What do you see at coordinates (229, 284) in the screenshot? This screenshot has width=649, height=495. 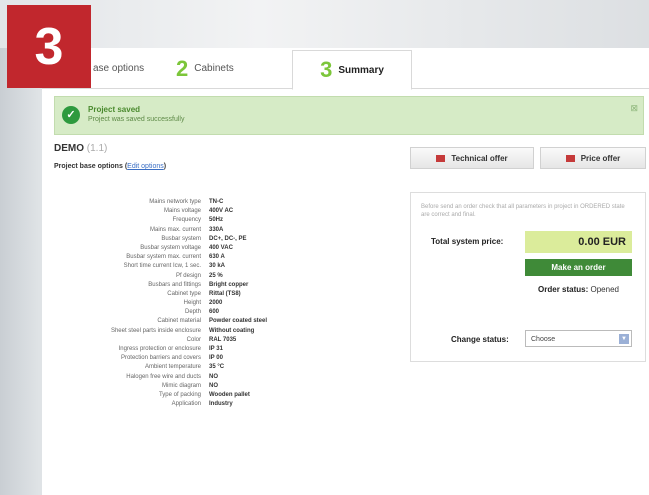 I see `spec-value: Bright copper` at bounding box center [229, 284].